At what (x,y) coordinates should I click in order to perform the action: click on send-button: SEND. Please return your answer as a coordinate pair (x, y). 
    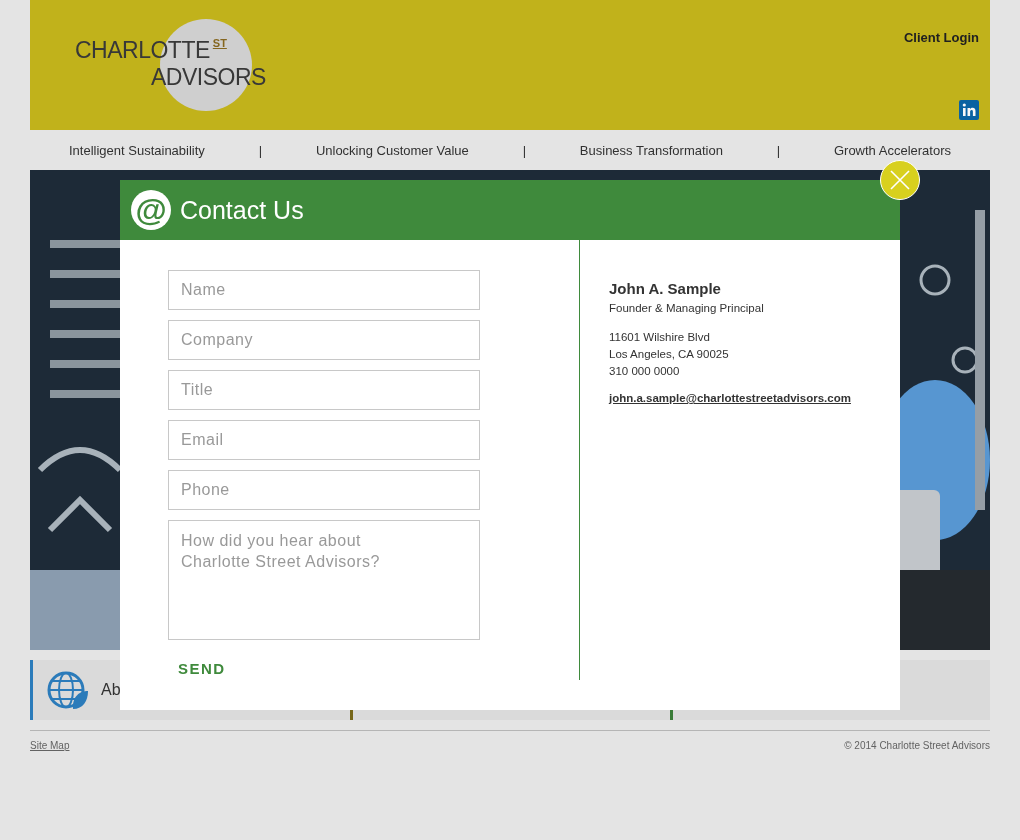
    Looking at the image, I should click on (202, 668).